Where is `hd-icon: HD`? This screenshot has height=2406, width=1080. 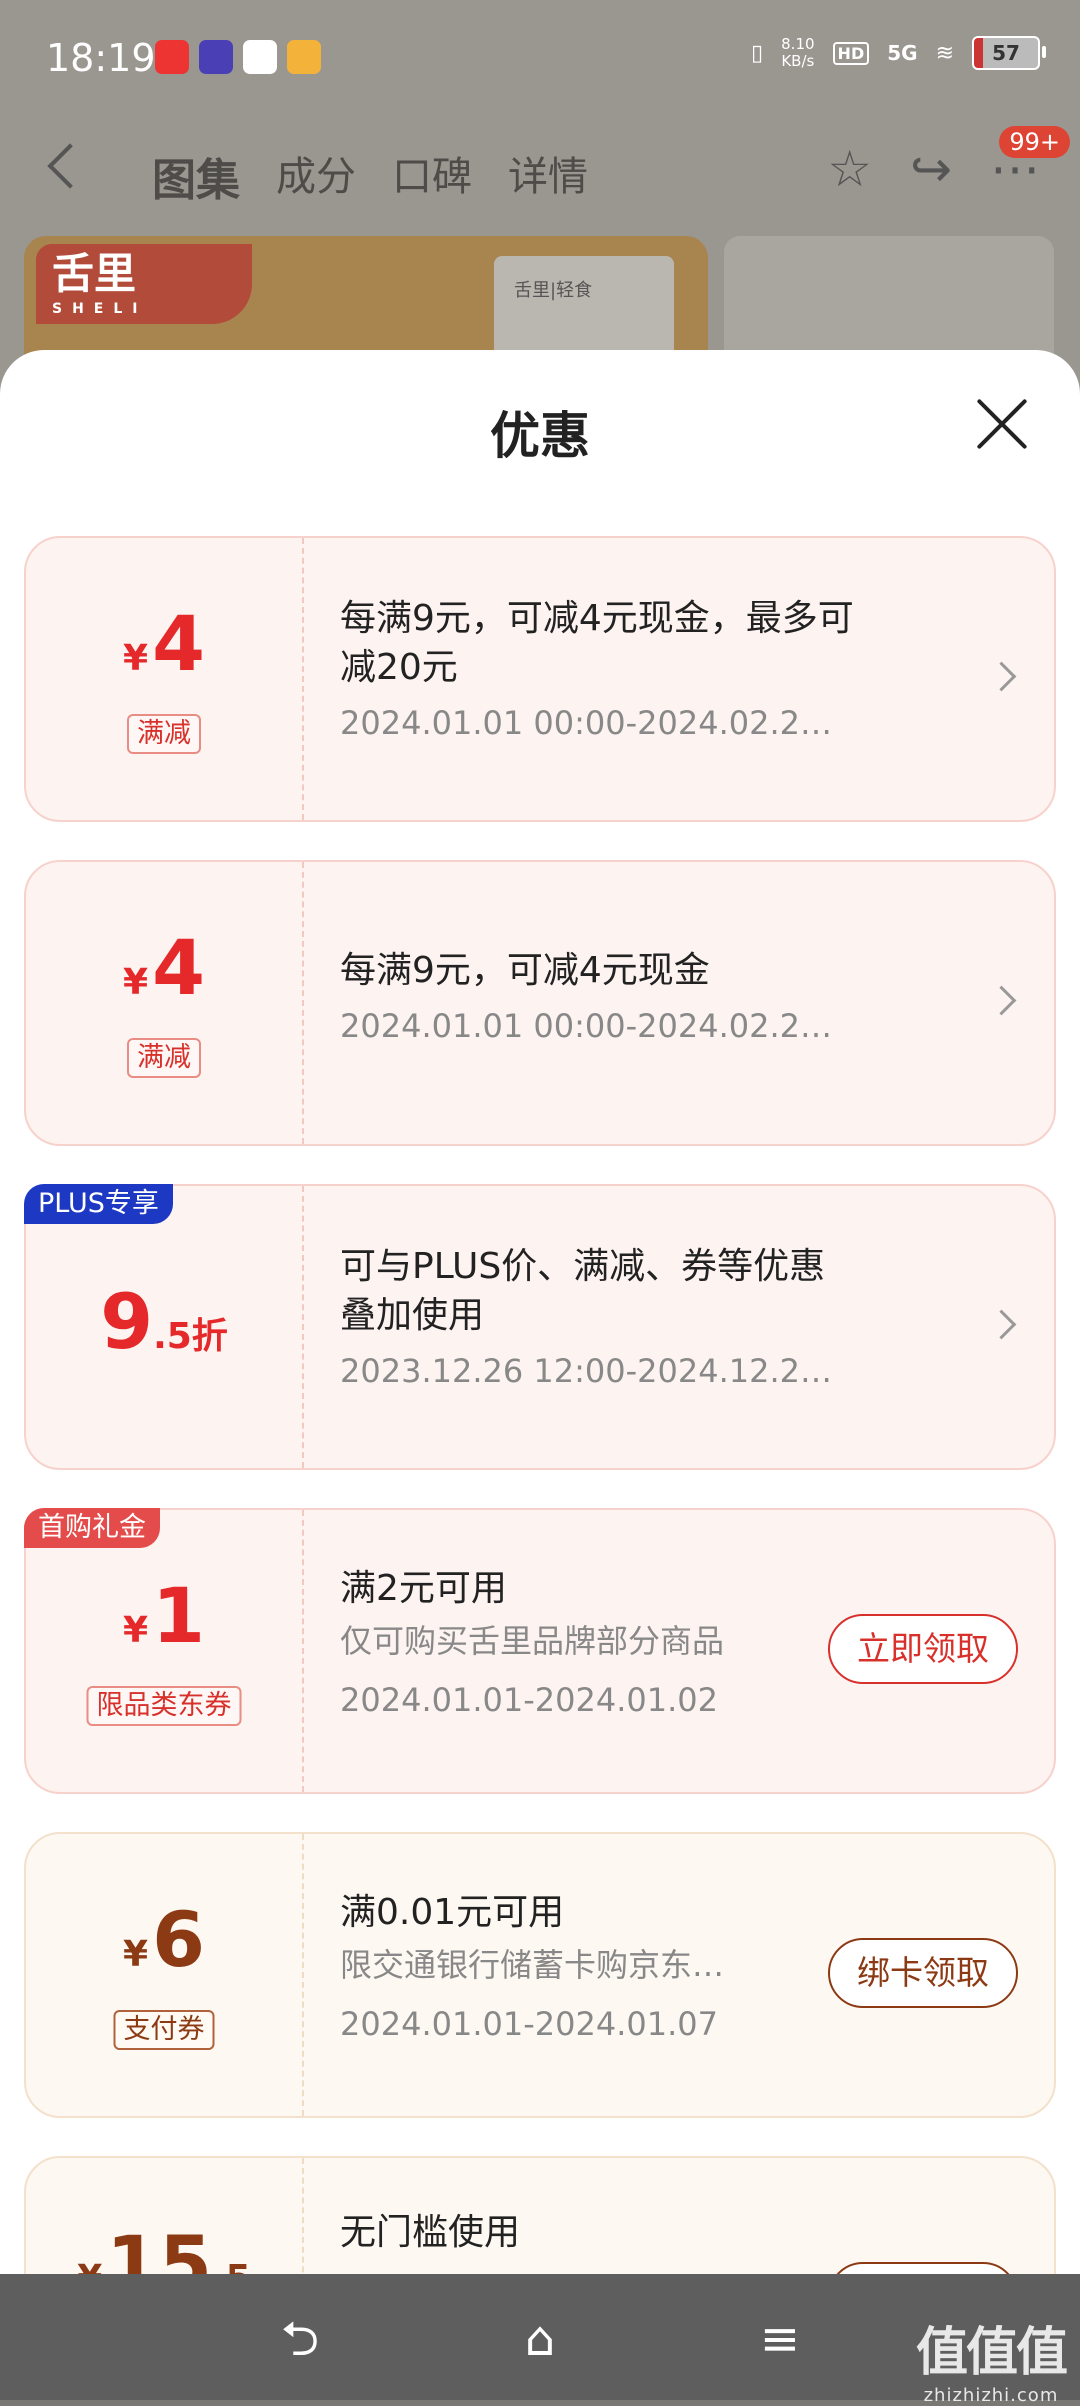
hd-icon: HD is located at coordinates (851, 53).